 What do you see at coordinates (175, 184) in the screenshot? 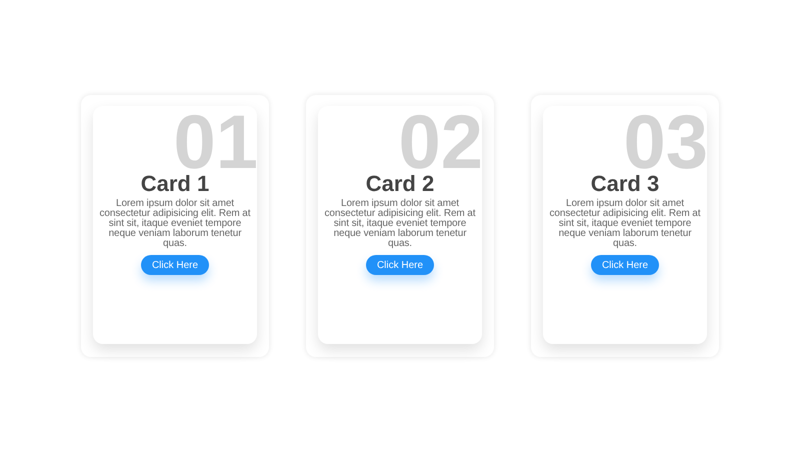
I see `card-title: Card 1` at bounding box center [175, 184].